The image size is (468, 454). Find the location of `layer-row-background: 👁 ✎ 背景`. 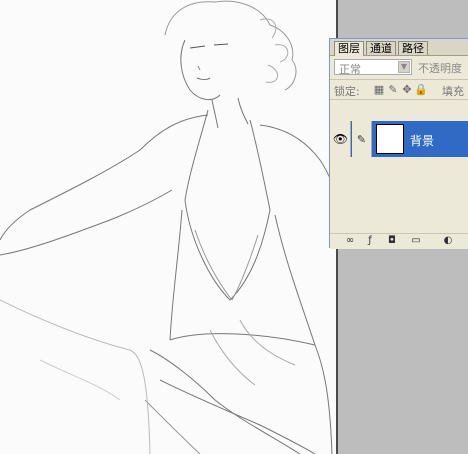

layer-row-background: 👁 ✎ 背景 is located at coordinates (399, 139).